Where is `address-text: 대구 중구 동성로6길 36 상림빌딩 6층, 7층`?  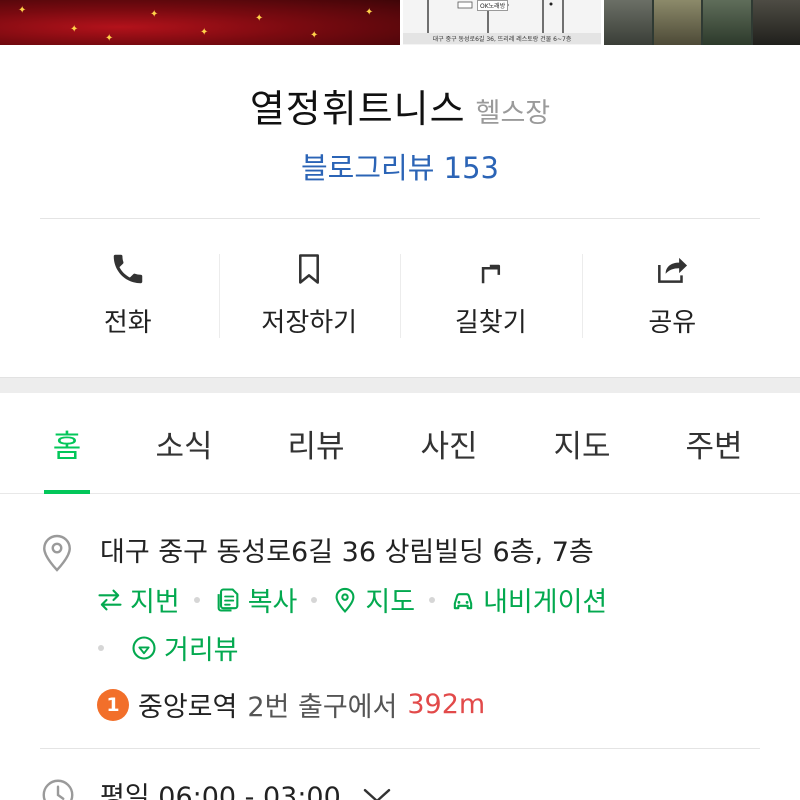
address-text: 대구 중구 동성로6길 36 상림빌딩 6층, 7층 is located at coordinates (347, 552).